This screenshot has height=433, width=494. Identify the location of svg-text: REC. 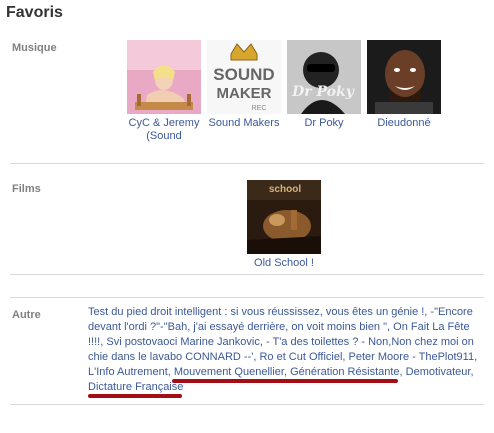
(259, 108).